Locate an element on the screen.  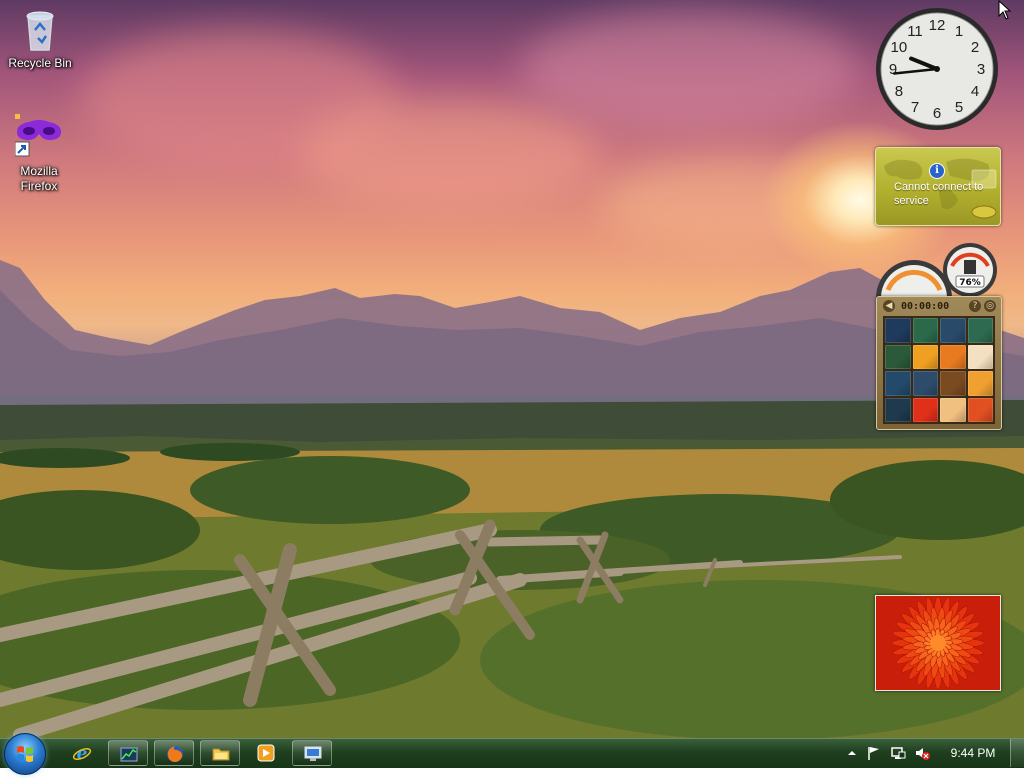
clock-number: 5 is located at coordinates (959, 107).